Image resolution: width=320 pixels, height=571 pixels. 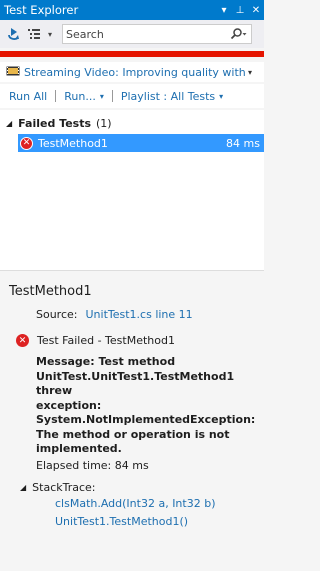 I want to click on search-box, so click(x=157, y=34).